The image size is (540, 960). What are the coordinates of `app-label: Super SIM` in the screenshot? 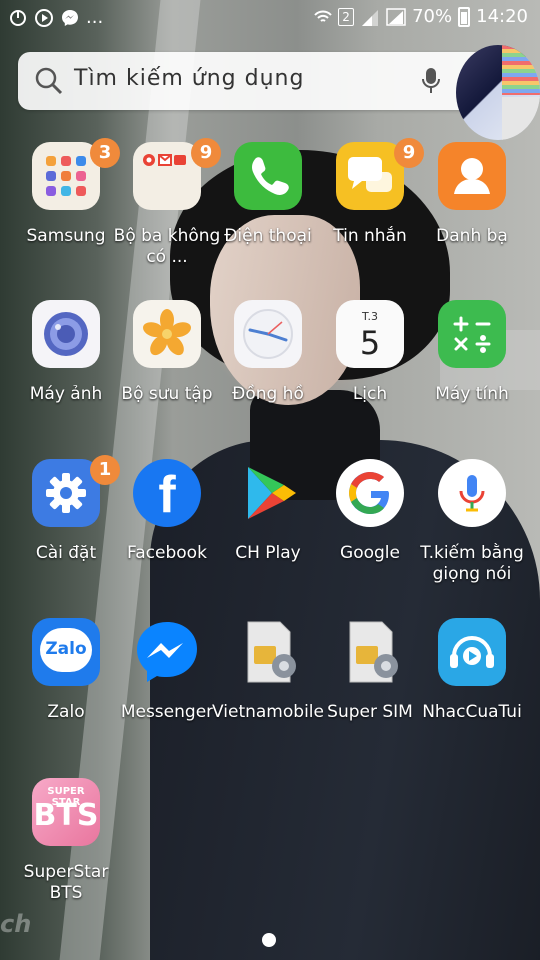 It's located at (370, 712).